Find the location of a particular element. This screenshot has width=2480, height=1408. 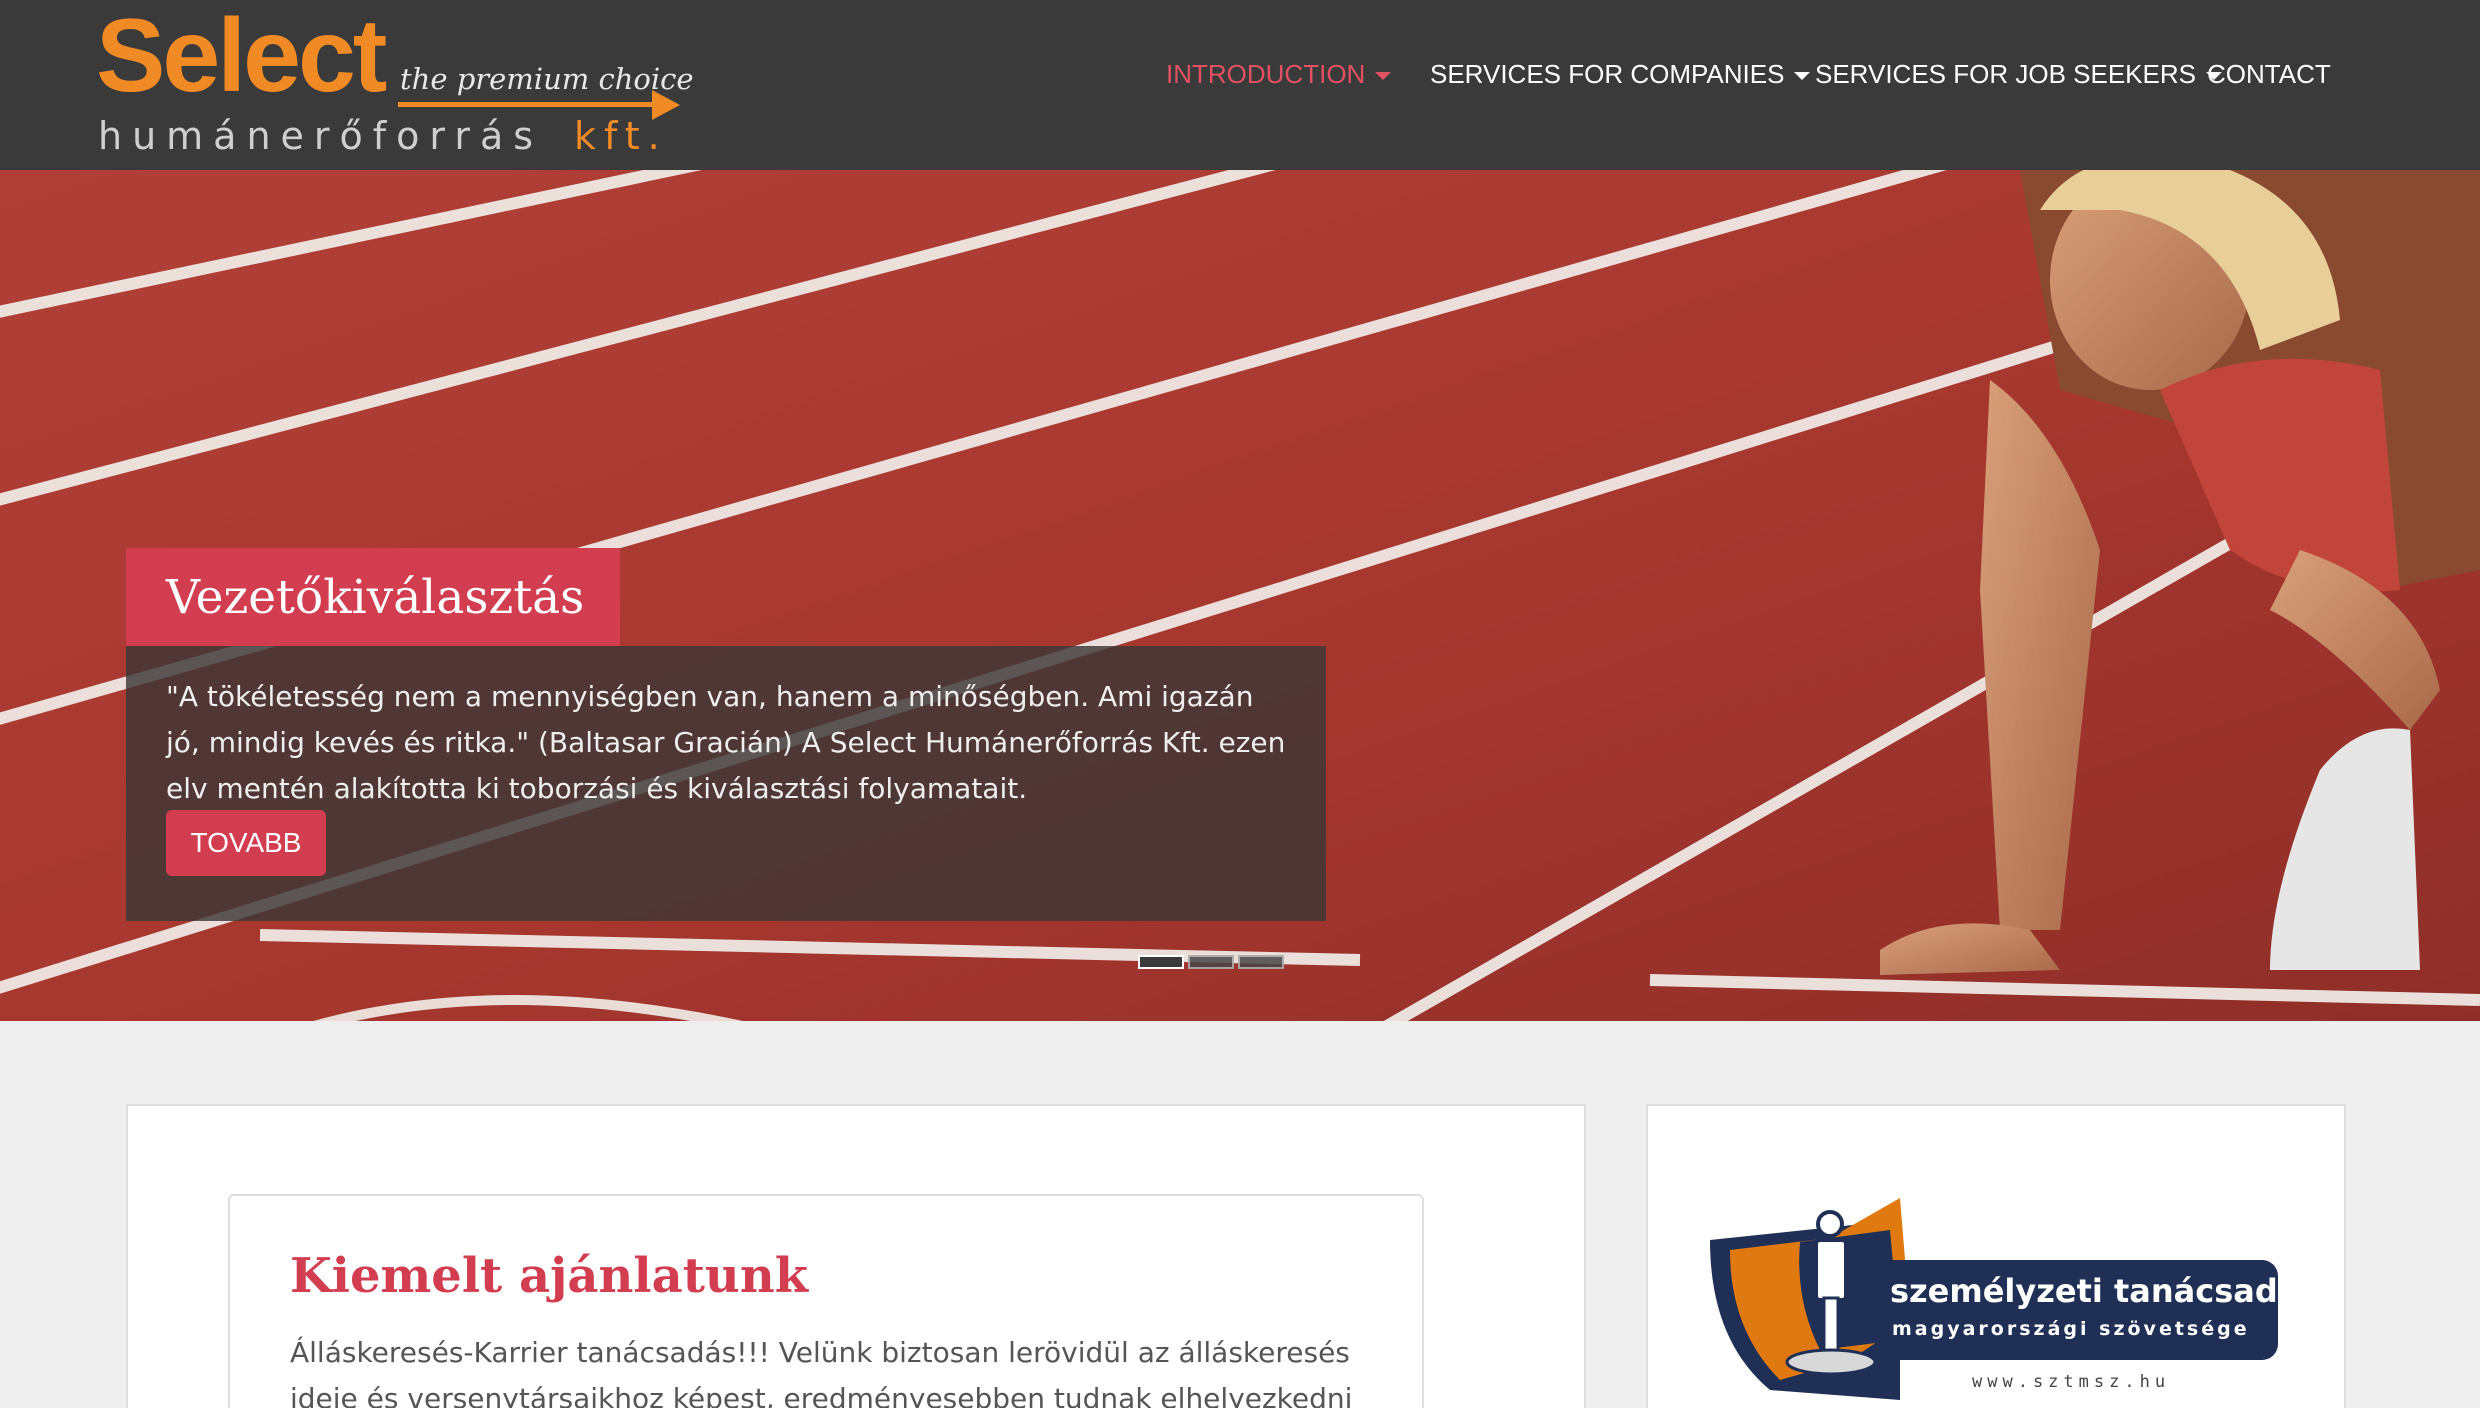

nav-introduction: INTRODUCTION is located at coordinates (1279, 74).